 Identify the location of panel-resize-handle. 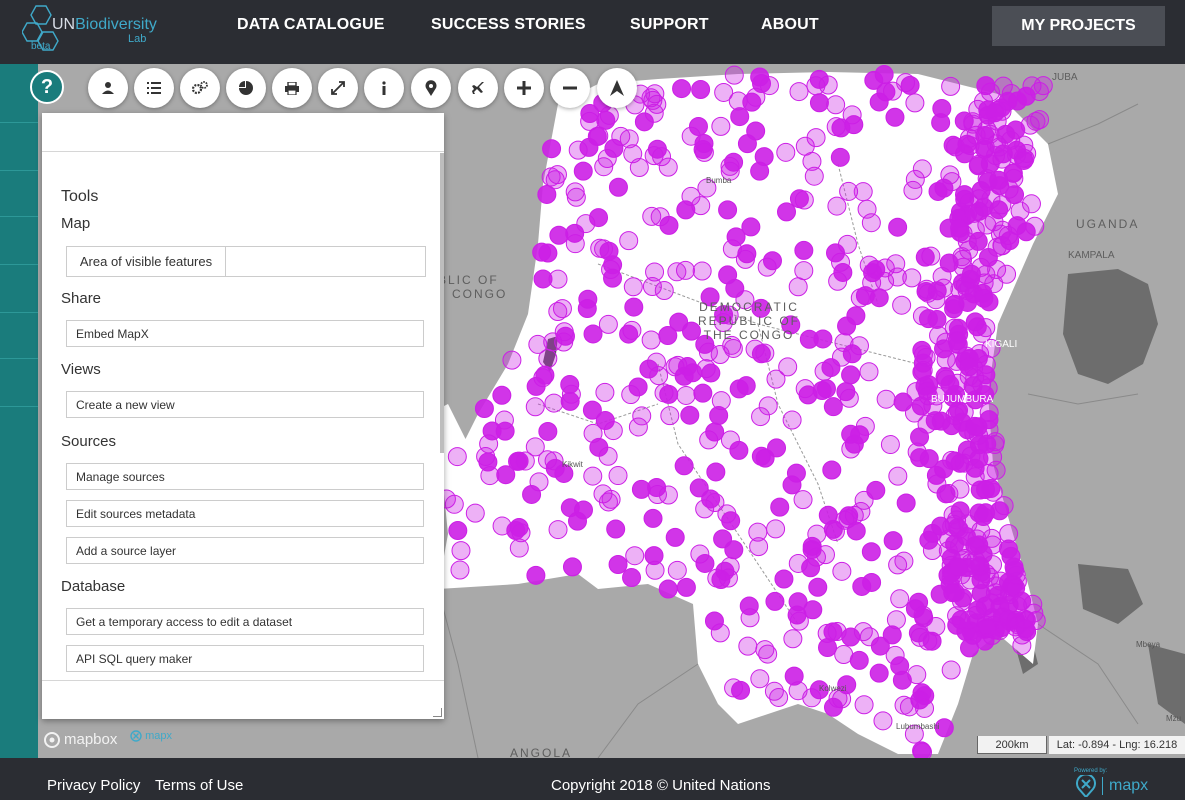
(437, 712).